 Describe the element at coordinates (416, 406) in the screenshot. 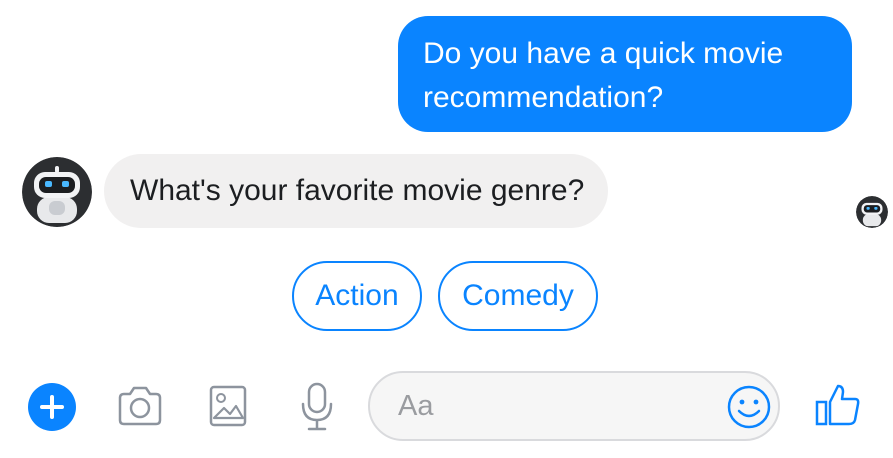

I see `message-input-placeholder: Aa` at that location.